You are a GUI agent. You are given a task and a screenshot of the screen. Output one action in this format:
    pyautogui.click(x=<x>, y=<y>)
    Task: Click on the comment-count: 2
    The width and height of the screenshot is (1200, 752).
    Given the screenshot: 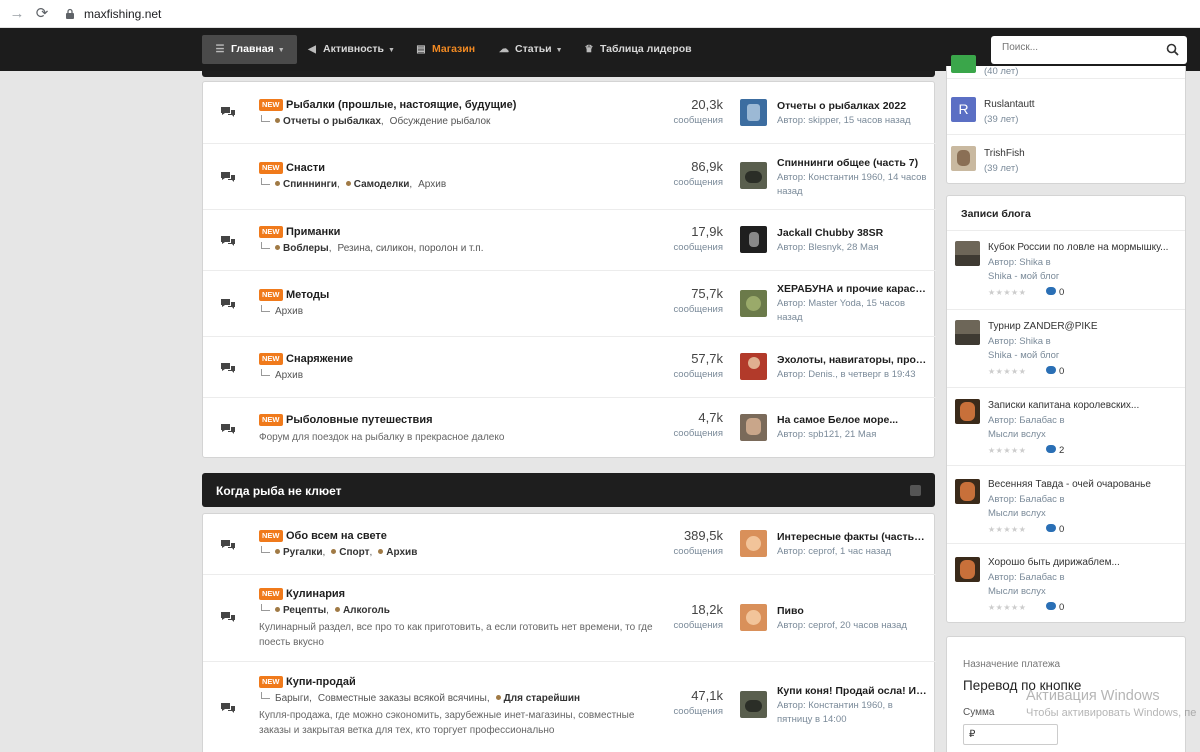 What is the action you would take?
    pyautogui.click(x=1055, y=450)
    